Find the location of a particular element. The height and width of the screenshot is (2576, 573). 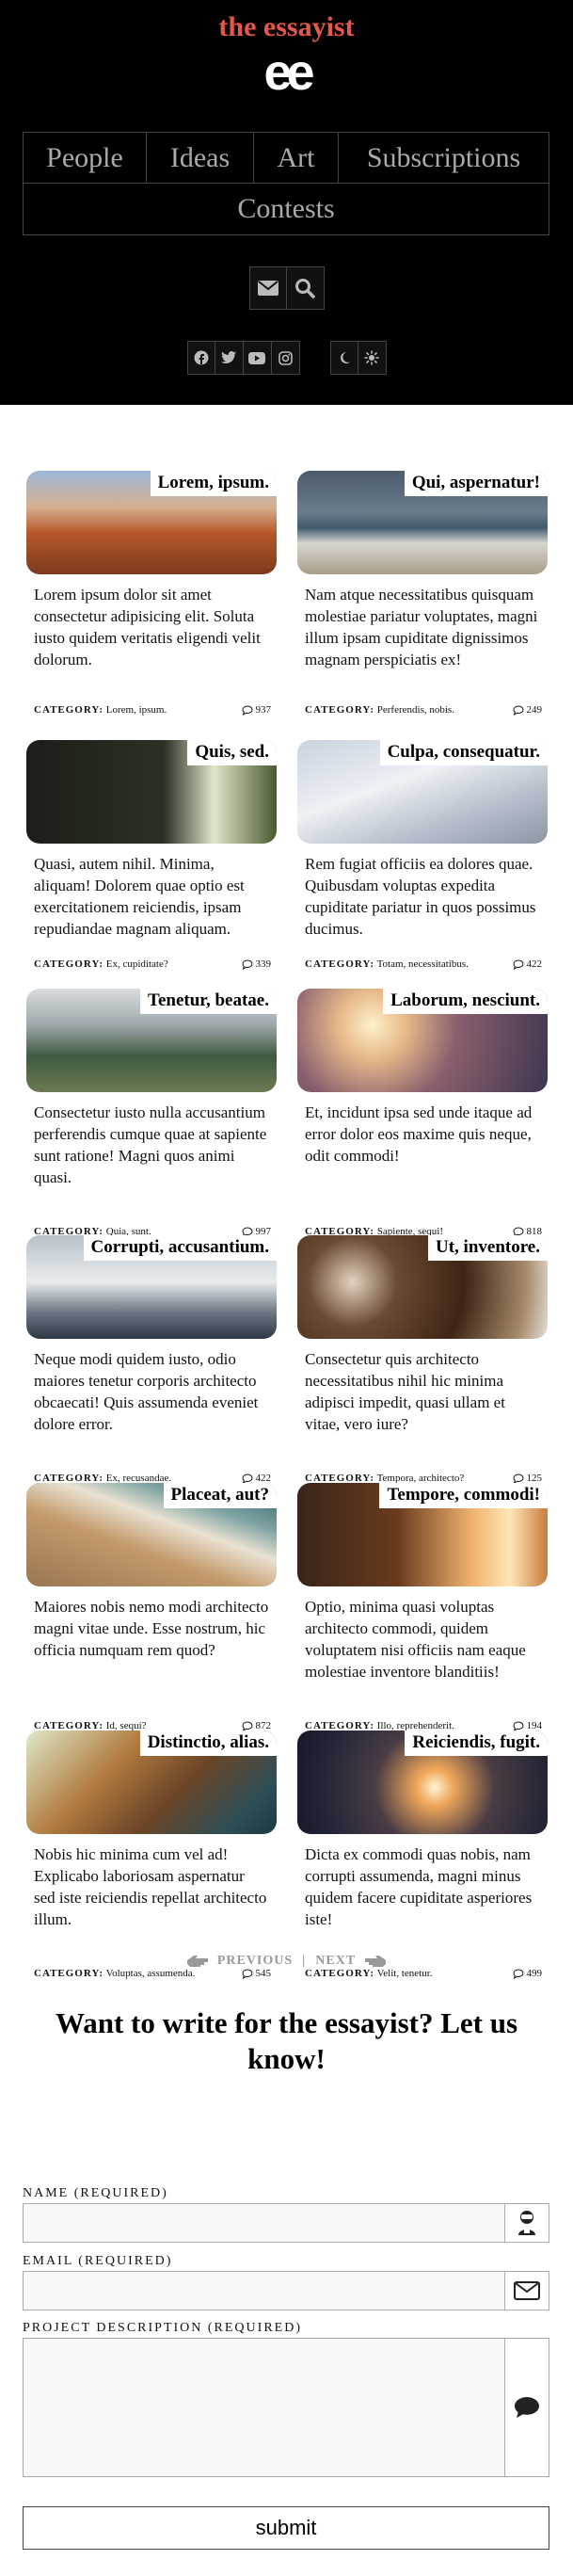

twitter-icon is located at coordinates (228, 357).